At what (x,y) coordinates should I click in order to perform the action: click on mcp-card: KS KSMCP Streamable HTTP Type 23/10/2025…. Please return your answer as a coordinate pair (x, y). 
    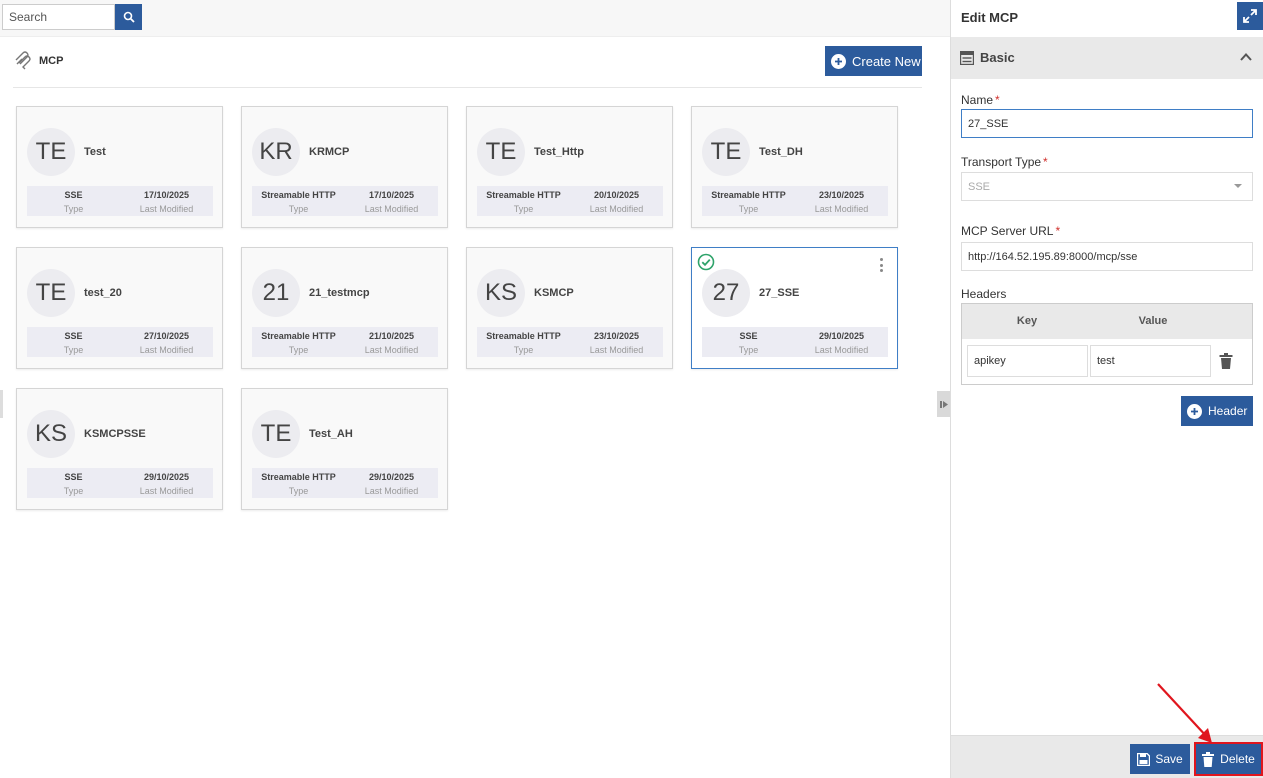
    Looking at the image, I should click on (569, 308).